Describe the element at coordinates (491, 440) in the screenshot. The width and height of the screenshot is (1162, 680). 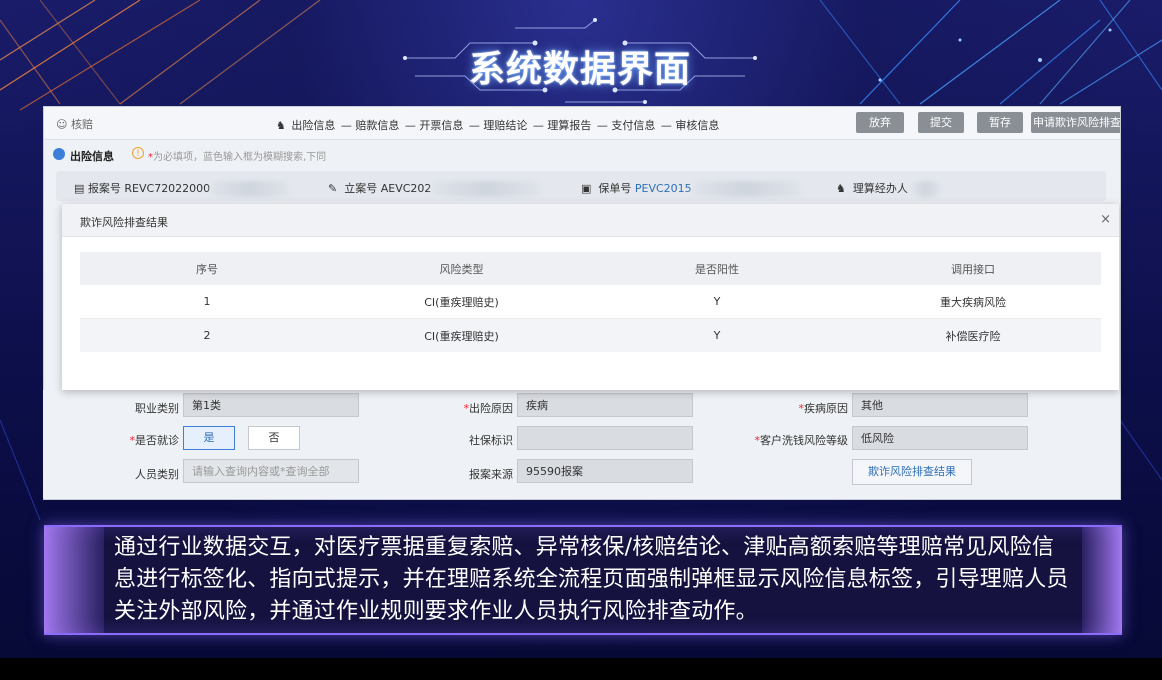
I see `social-label: 社保标识` at that location.